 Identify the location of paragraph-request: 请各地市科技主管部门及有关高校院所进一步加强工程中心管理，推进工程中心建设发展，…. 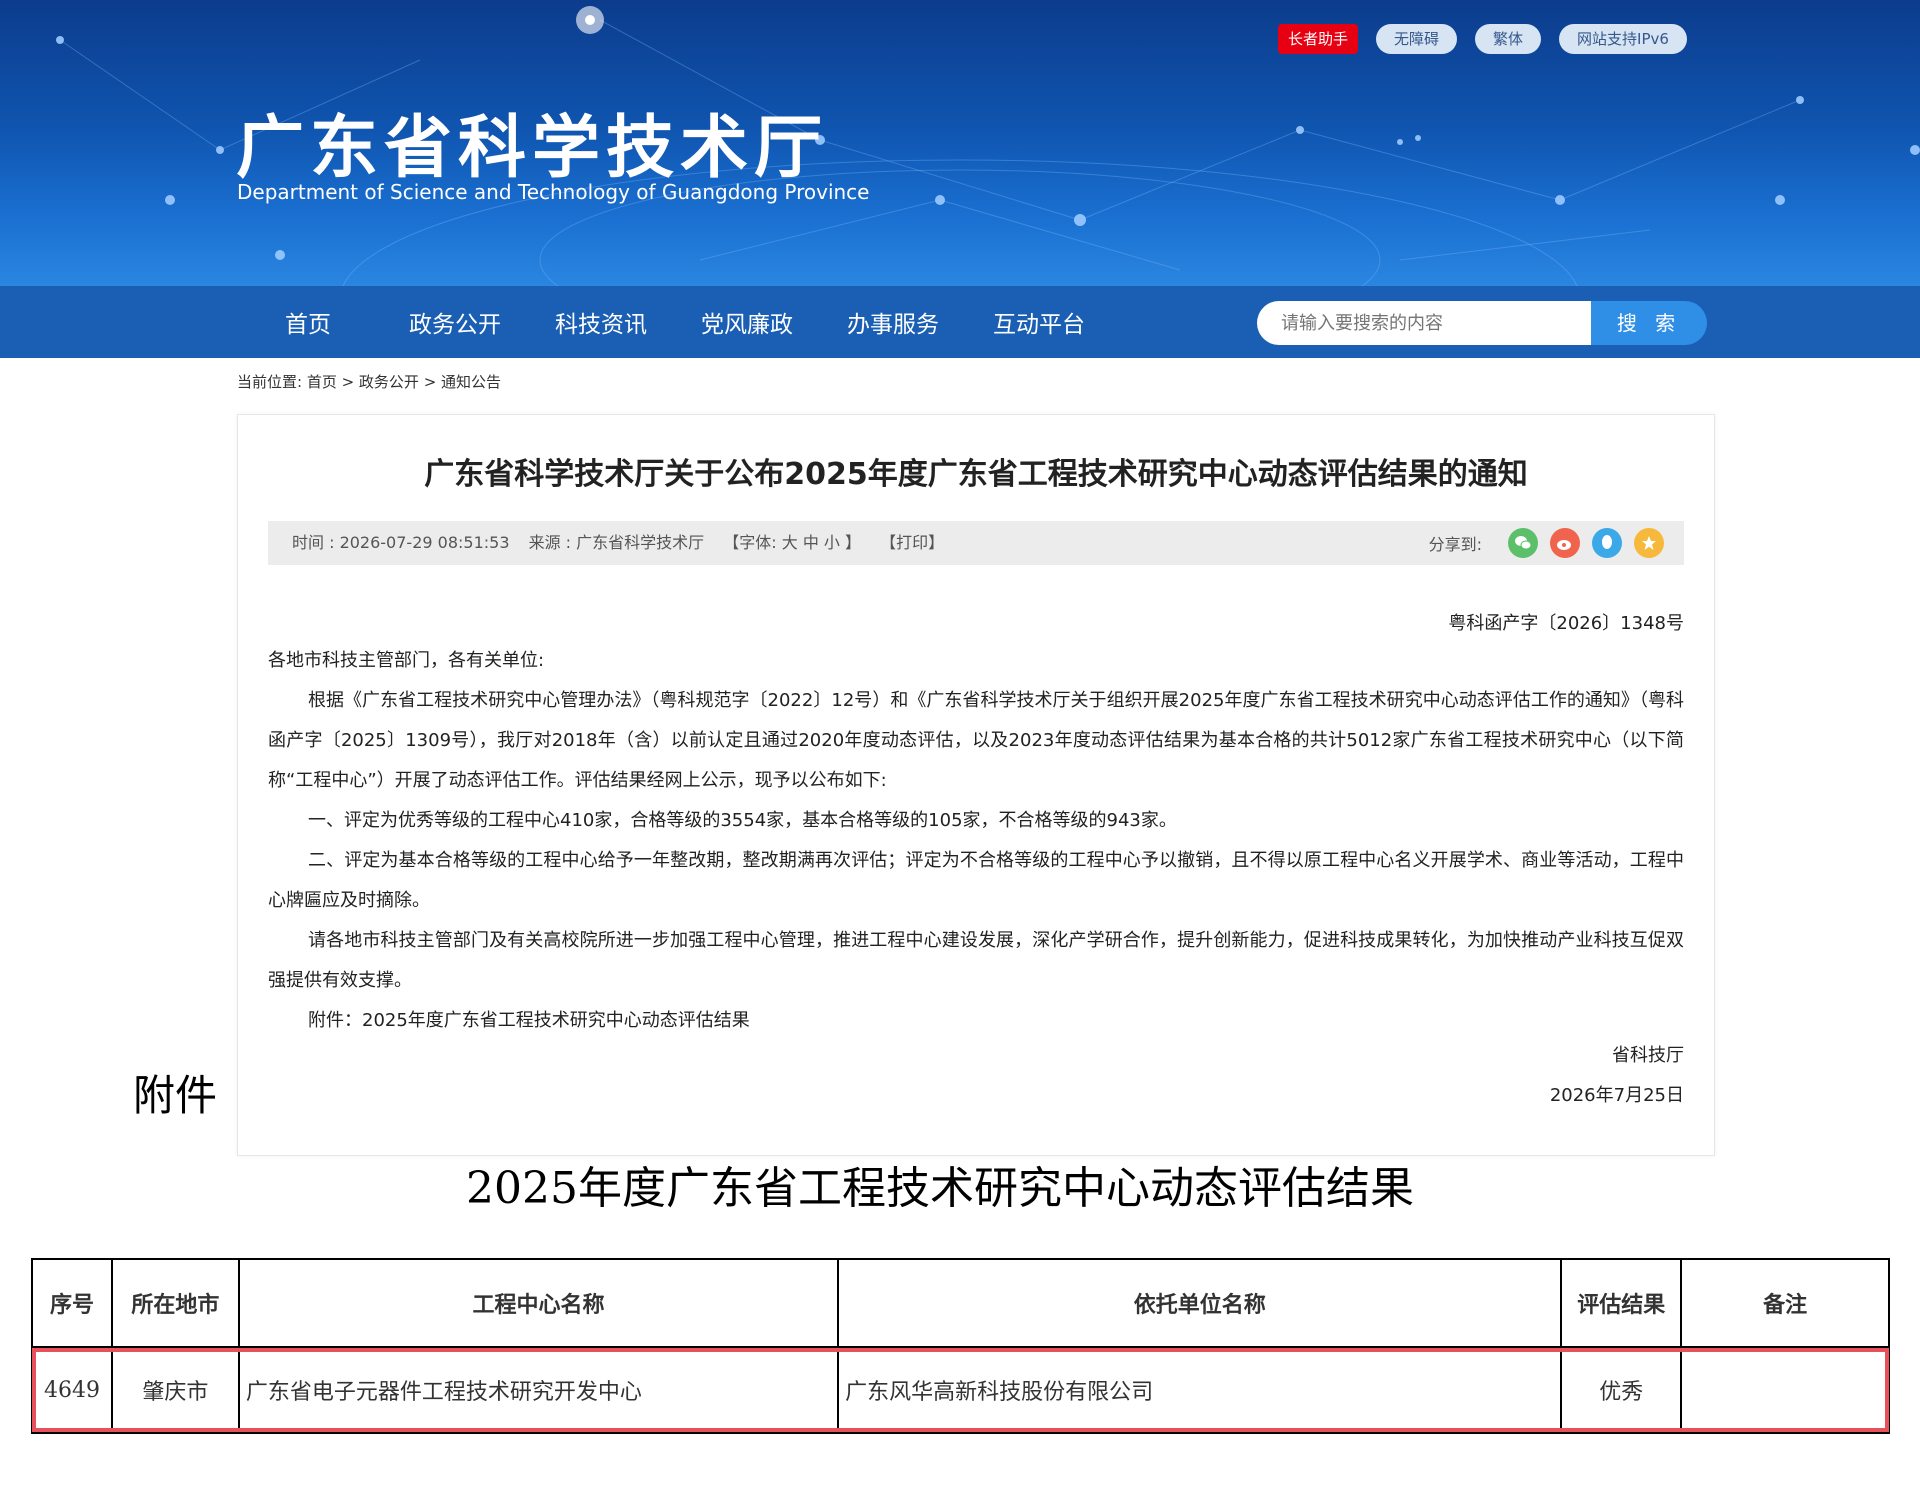
(976, 960).